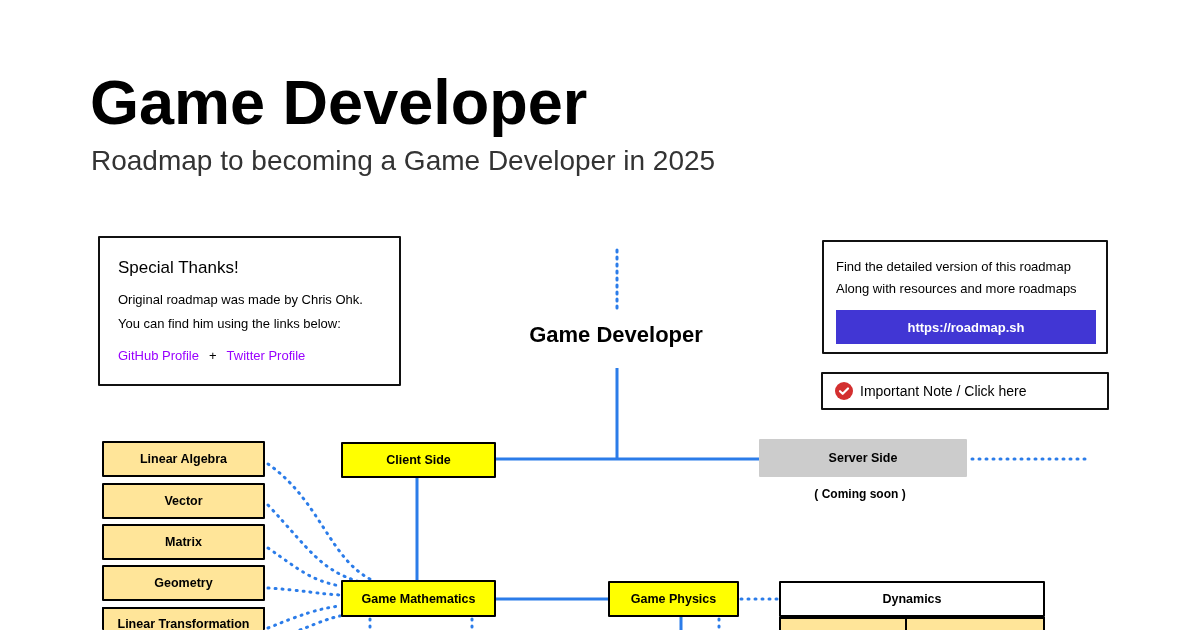 Image resolution: width=1200 pixels, height=630 pixels. What do you see at coordinates (212, 355) in the screenshot?
I see `plus-sign: +` at bounding box center [212, 355].